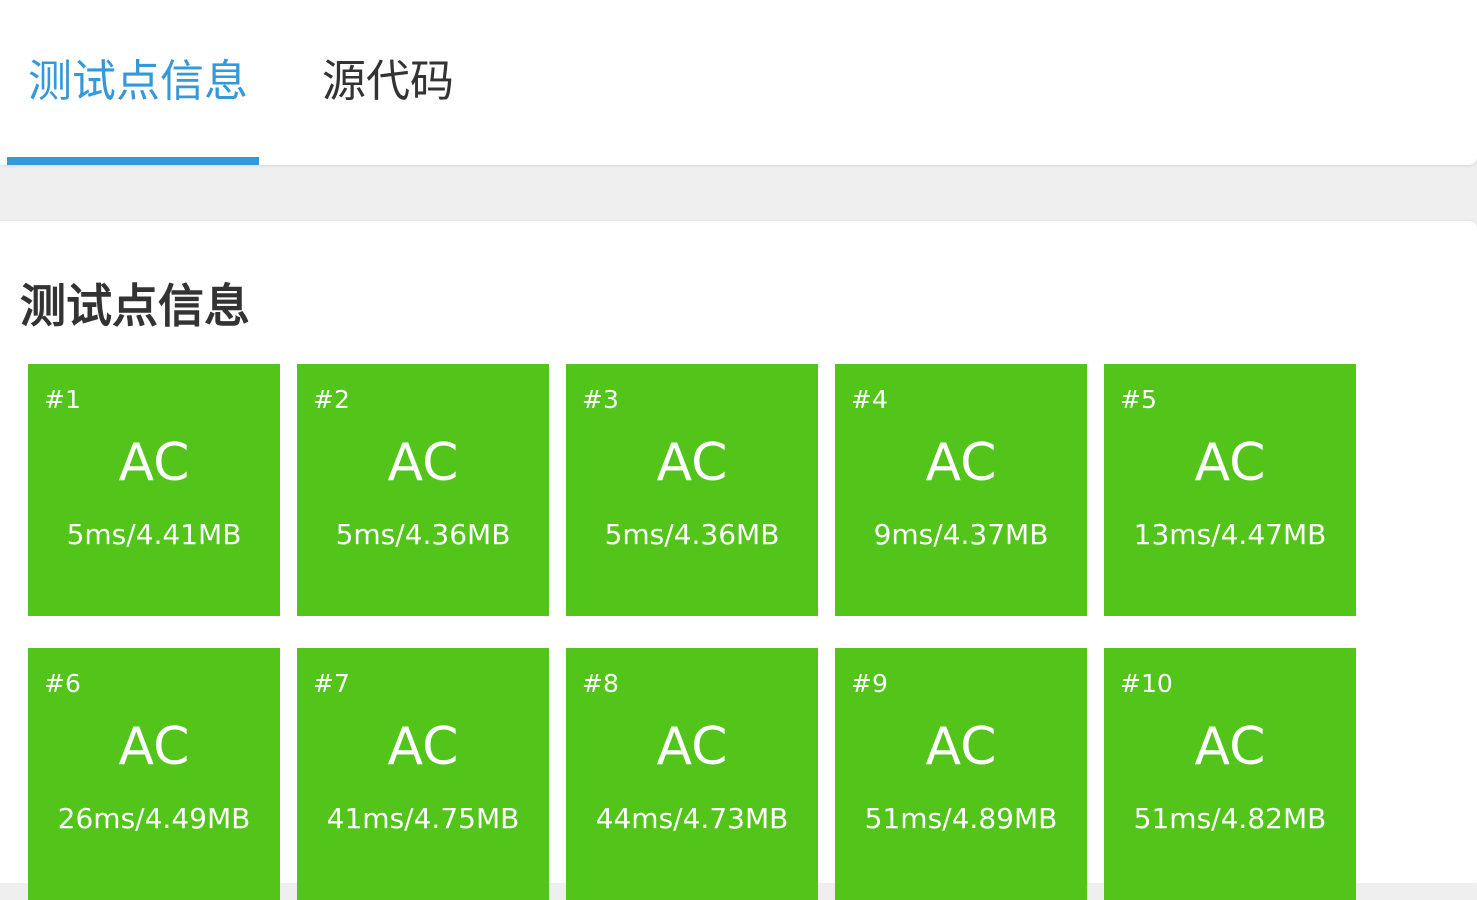 This screenshot has width=1477, height=900. Describe the element at coordinates (331, 683) in the screenshot. I see `test-case-id: #7` at that location.